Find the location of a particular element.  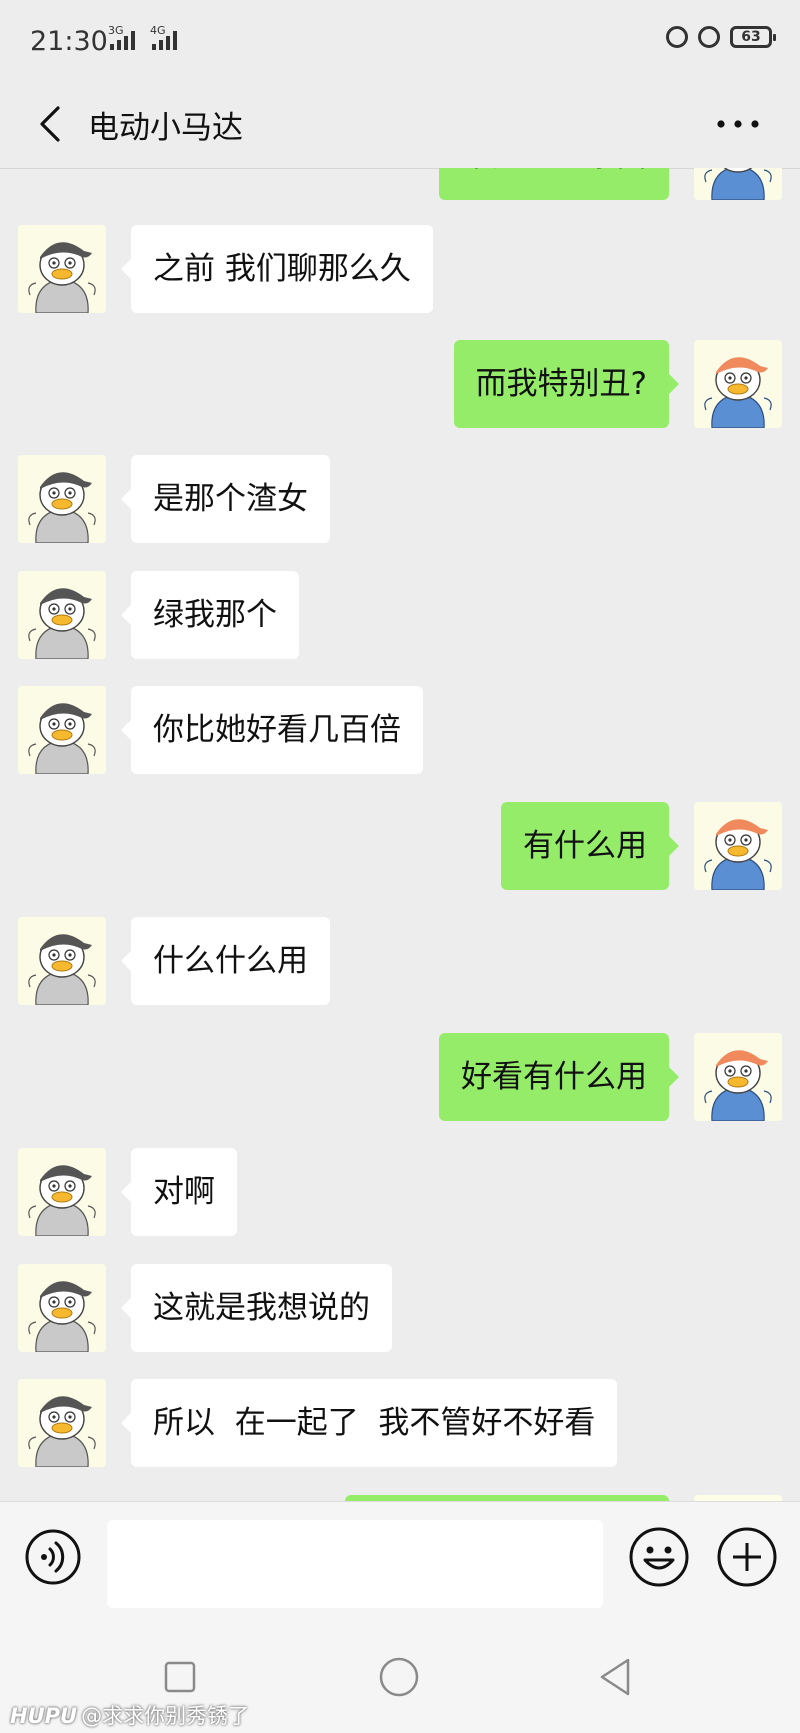

plus-icon is located at coordinates (747, 1557).